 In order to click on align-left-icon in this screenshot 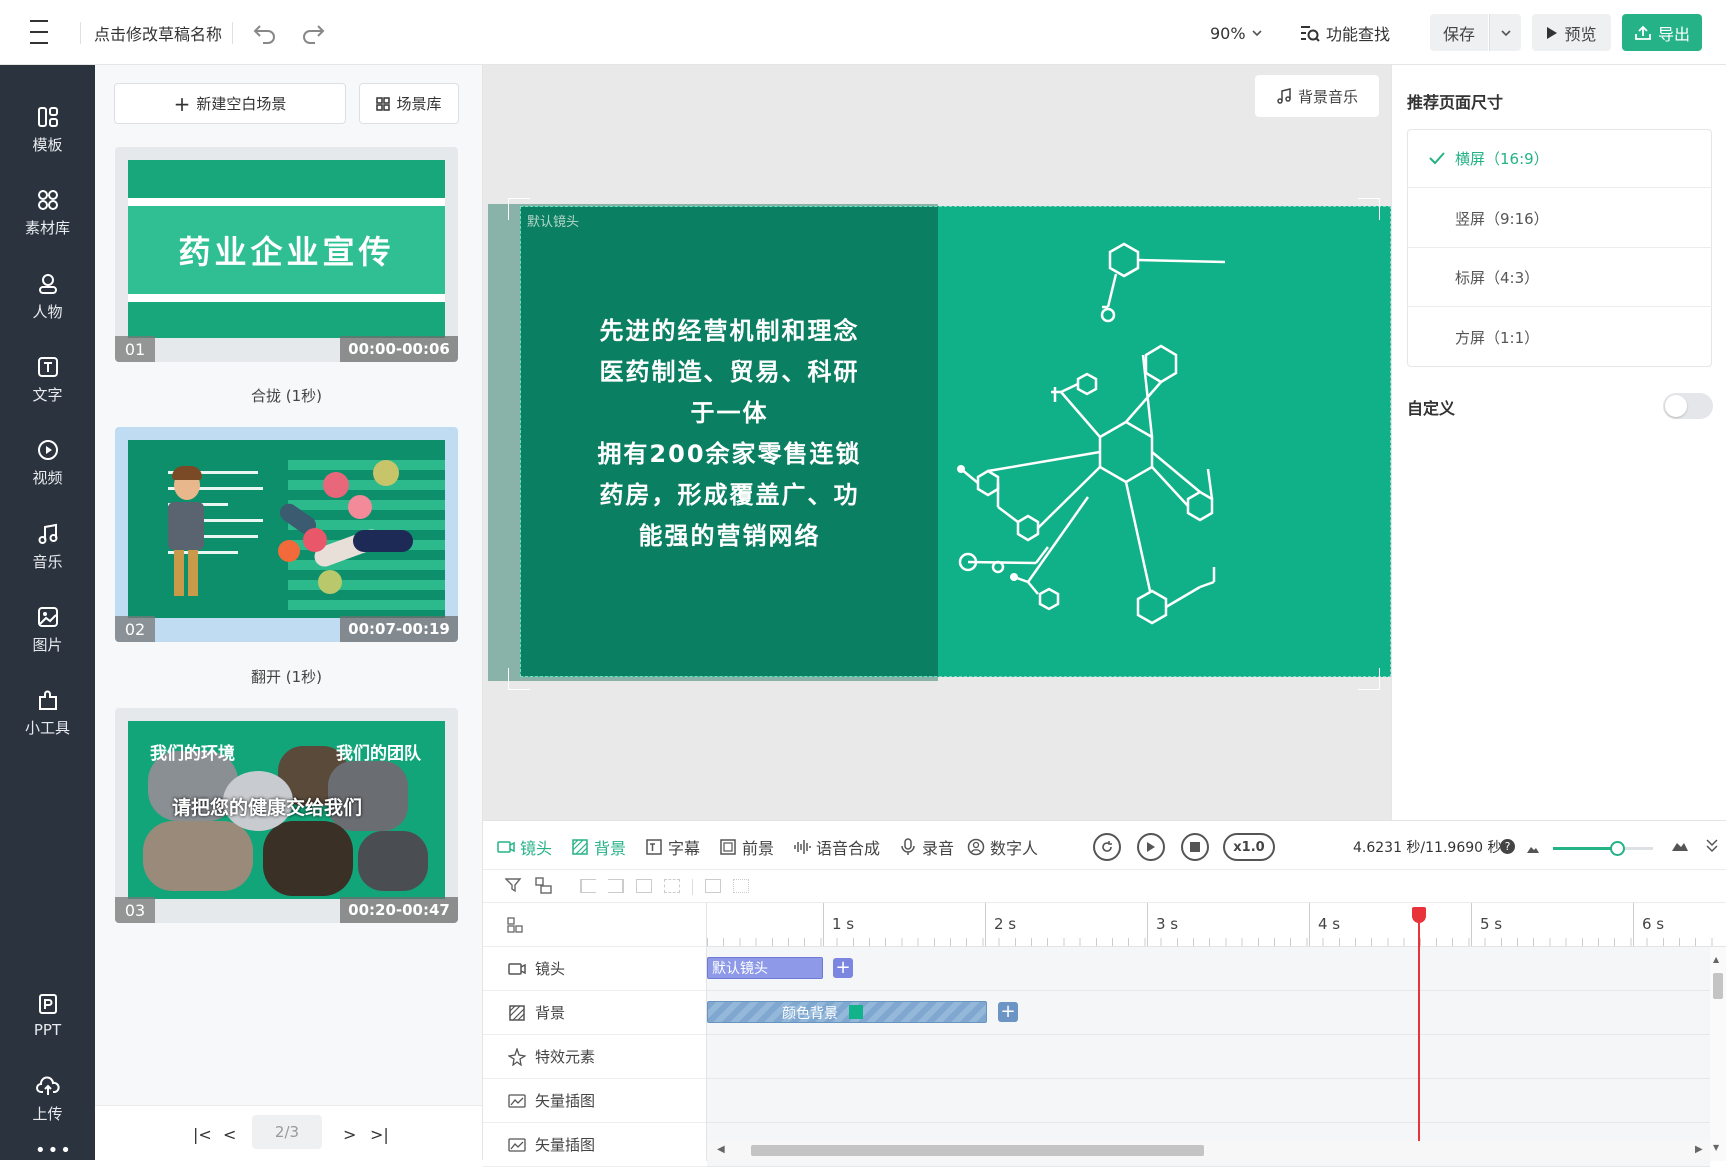, I will do `click(588, 886)`.